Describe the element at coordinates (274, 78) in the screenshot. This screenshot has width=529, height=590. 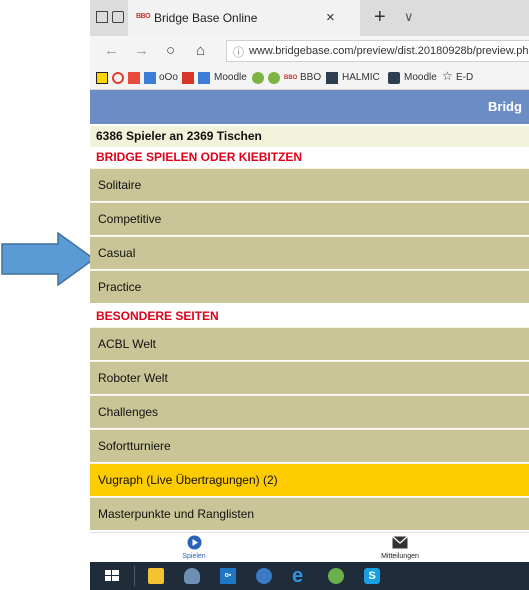
I see `bookmark-id-icon` at that location.